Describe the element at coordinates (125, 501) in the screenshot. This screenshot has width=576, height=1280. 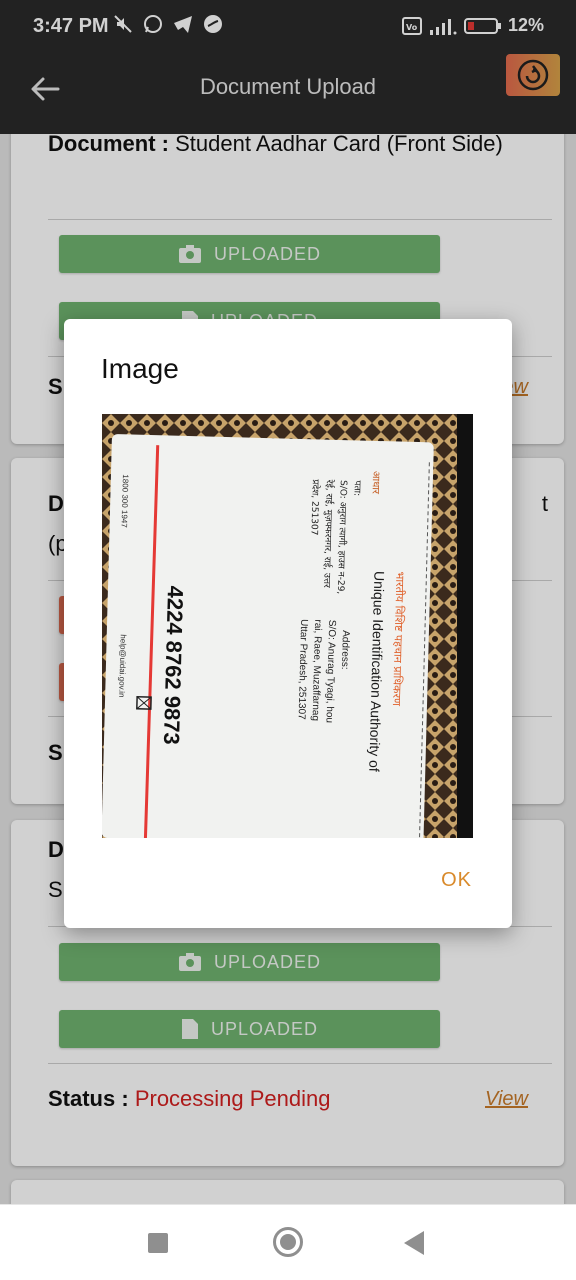
I see `svg-text: 1800 300 1947` at that location.